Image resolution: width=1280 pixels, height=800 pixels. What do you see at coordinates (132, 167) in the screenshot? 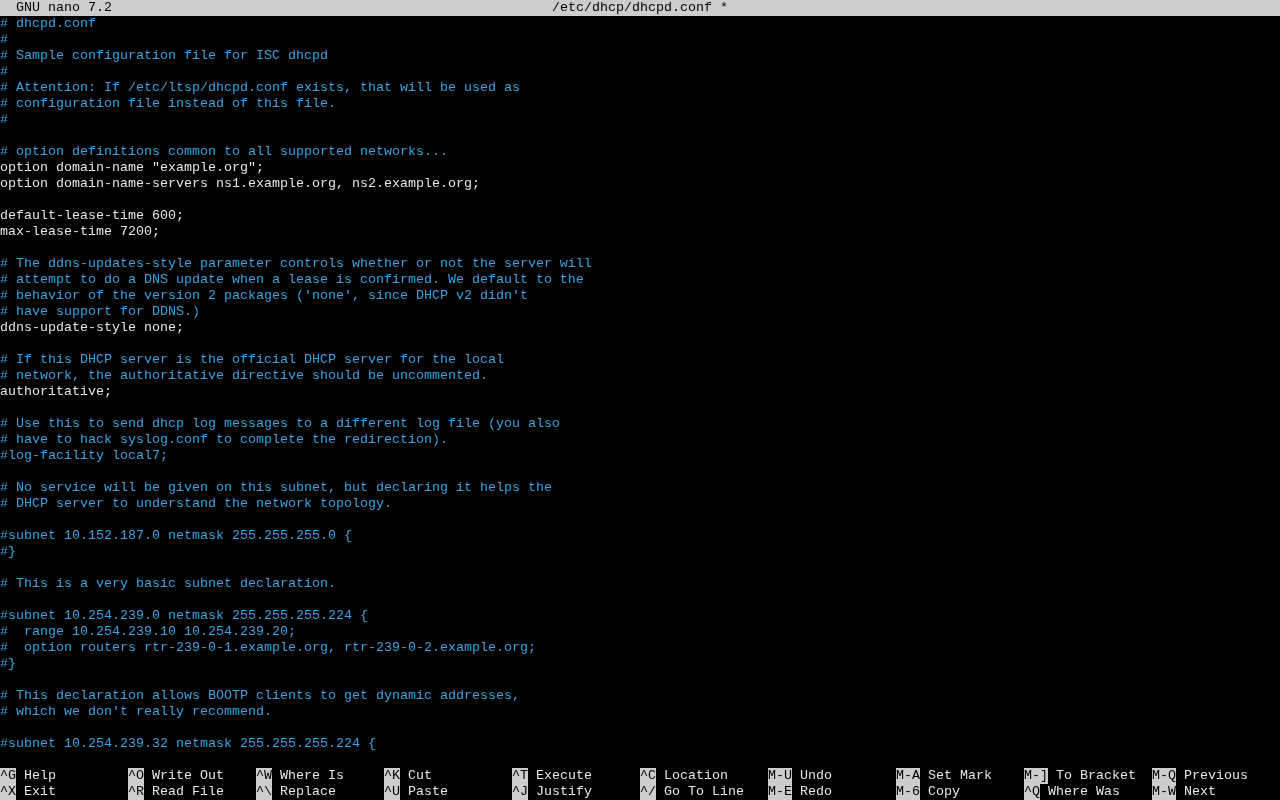
I see `code-line: option domain-name "example.org";` at bounding box center [132, 167].